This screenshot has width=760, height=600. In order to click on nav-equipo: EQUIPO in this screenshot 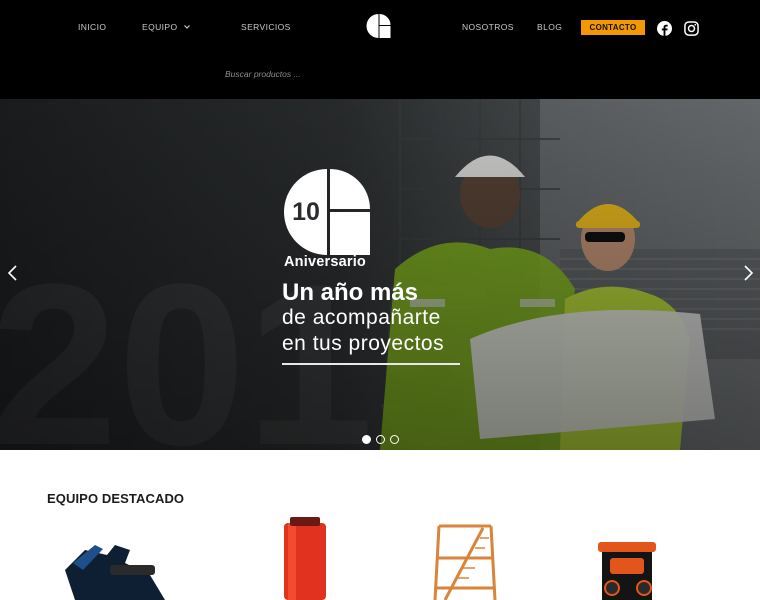, I will do `click(166, 27)`.